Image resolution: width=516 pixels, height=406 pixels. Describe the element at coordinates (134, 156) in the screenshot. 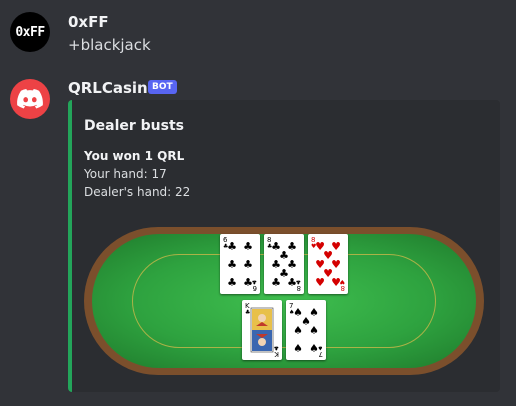

I see `embed-result: You won 1 QRL` at that location.